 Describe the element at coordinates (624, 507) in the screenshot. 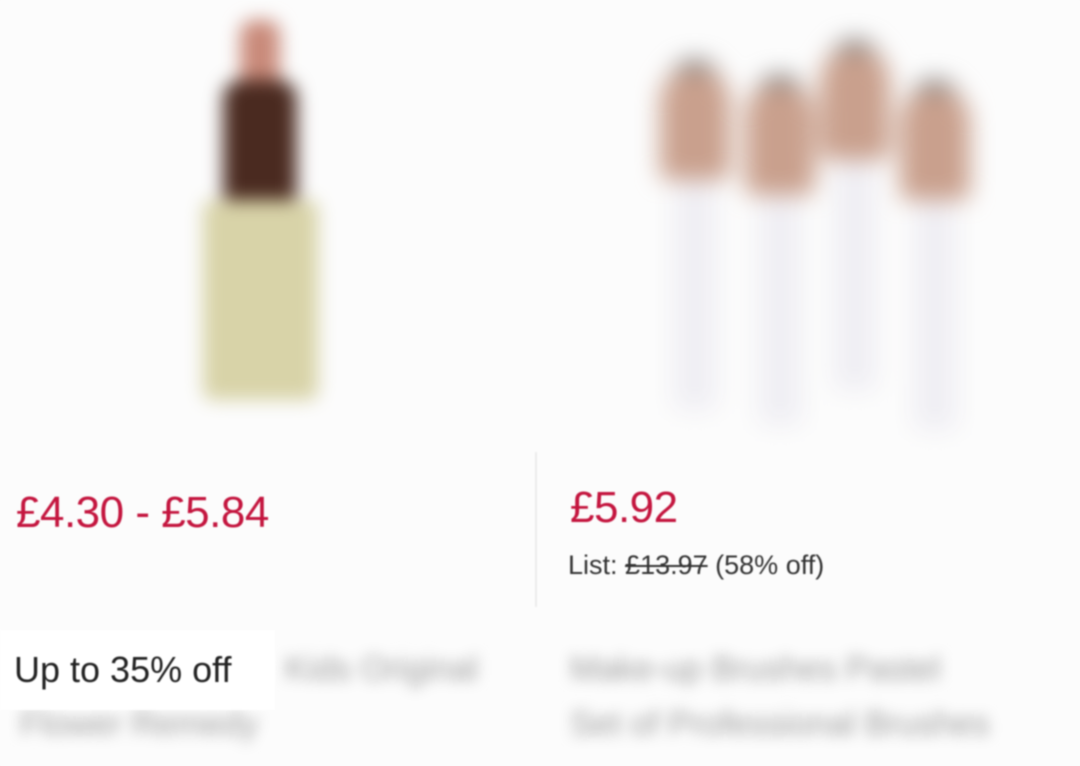

I see `product-price: £5.92` at that location.